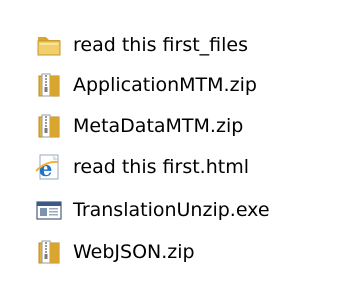 This screenshot has height=288, width=349. I want to click on file-item-read-this-first-files: read this first_files, so click(183, 45).